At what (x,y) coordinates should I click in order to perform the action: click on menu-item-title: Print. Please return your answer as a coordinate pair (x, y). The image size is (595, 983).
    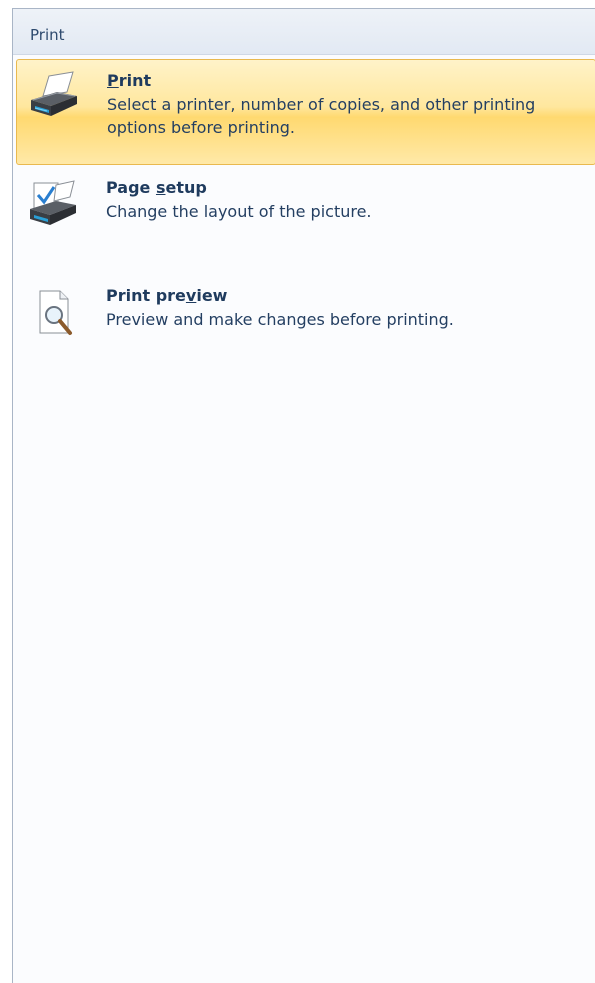
    Looking at the image, I should click on (129, 80).